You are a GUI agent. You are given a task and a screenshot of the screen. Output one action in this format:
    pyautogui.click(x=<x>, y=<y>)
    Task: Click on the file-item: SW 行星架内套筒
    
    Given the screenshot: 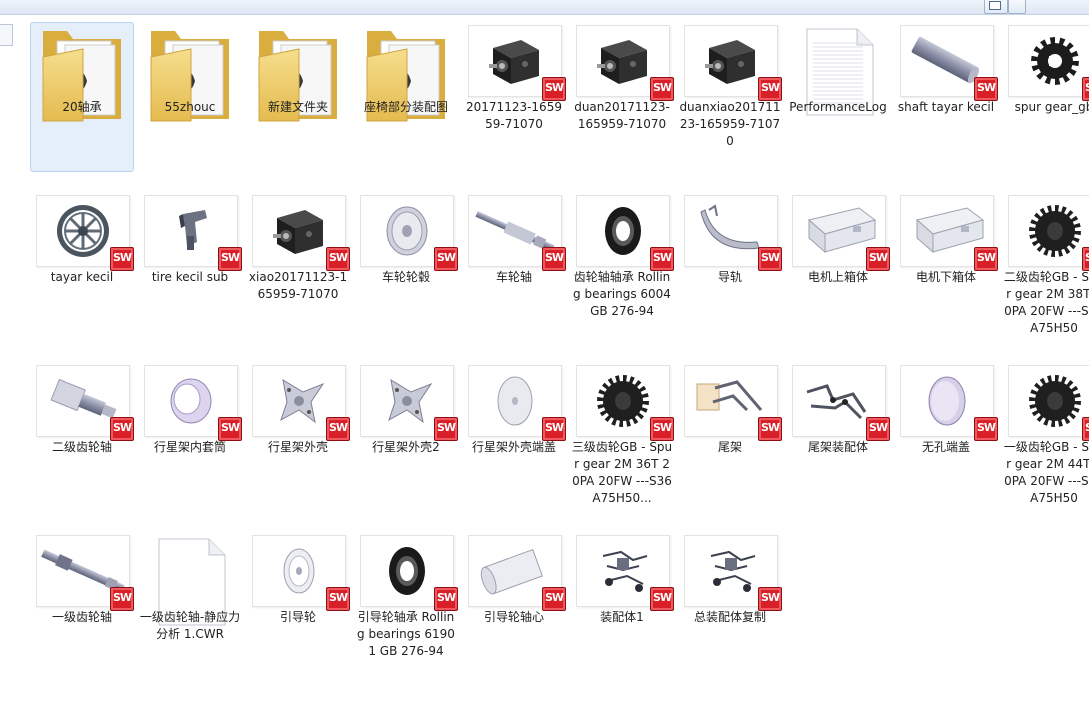 What is the action you would take?
    pyautogui.click(x=190, y=437)
    